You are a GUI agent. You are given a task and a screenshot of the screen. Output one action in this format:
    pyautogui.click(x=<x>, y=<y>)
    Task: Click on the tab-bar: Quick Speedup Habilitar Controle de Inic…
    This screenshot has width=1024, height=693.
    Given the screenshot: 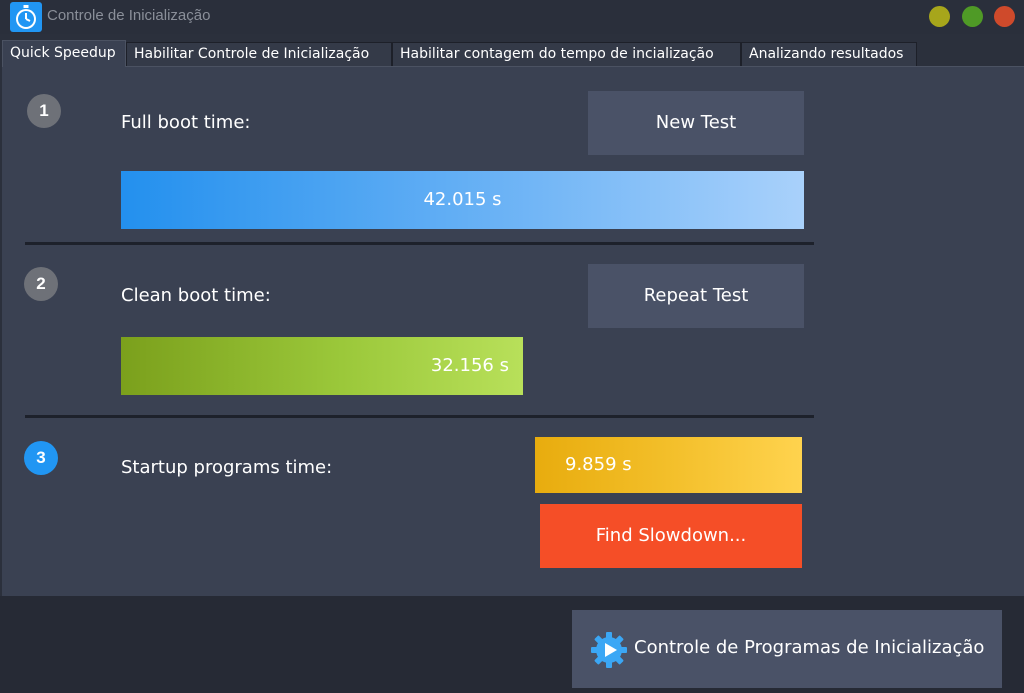 What is the action you would take?
    pyautogui.click(x=512, y=53)
    